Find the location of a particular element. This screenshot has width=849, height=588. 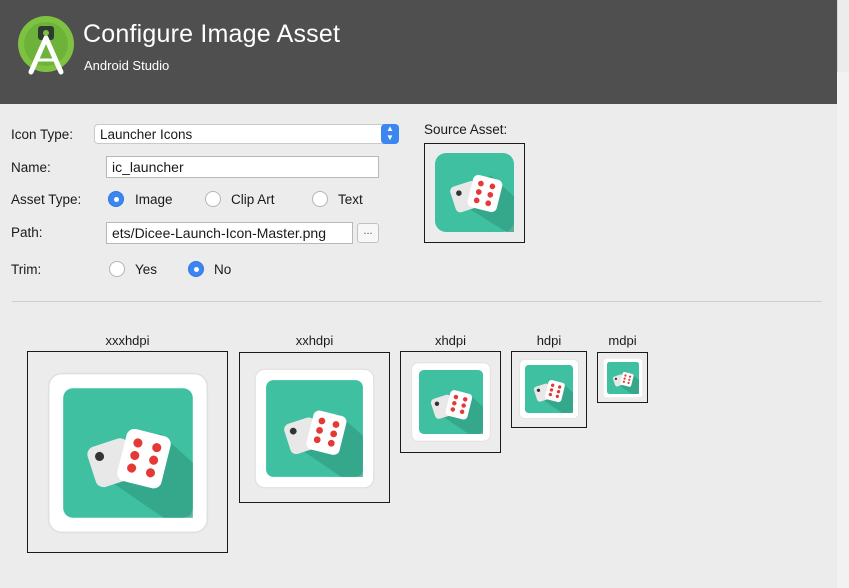

dialog-subtitle: Android Studio is located at coordinates (127, 65).